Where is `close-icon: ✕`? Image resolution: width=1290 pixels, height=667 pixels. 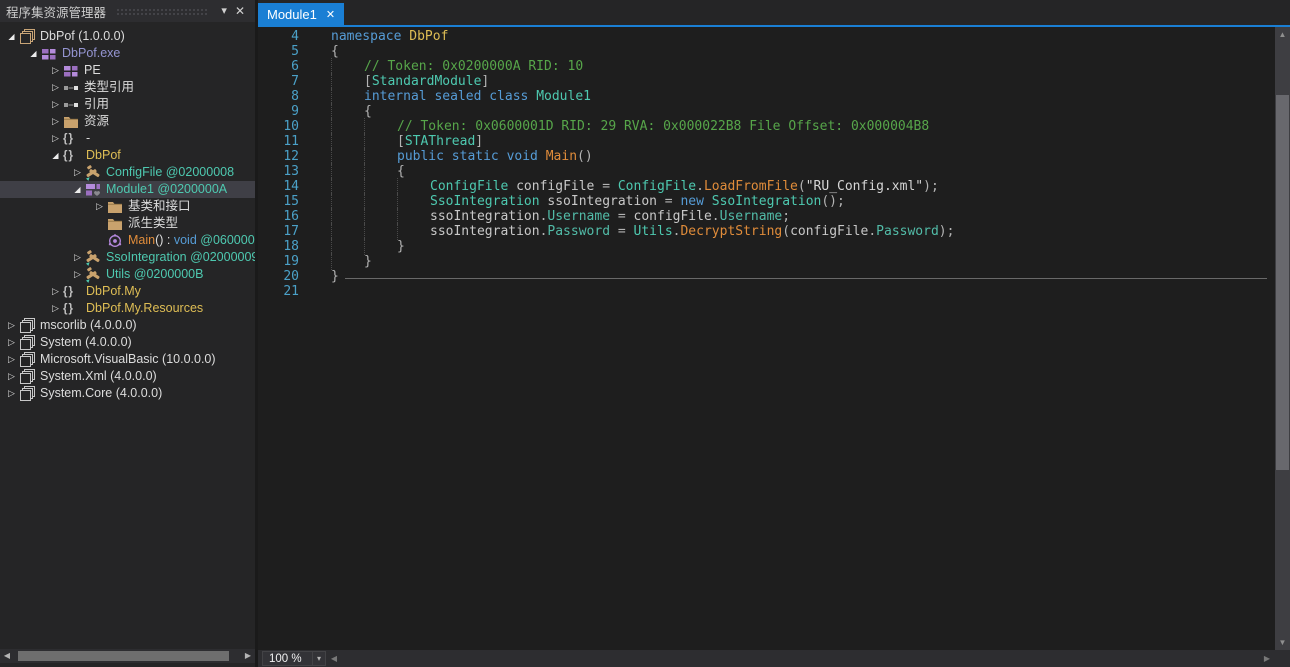
close-icon: ✕ is located at coordinates (240, 11).